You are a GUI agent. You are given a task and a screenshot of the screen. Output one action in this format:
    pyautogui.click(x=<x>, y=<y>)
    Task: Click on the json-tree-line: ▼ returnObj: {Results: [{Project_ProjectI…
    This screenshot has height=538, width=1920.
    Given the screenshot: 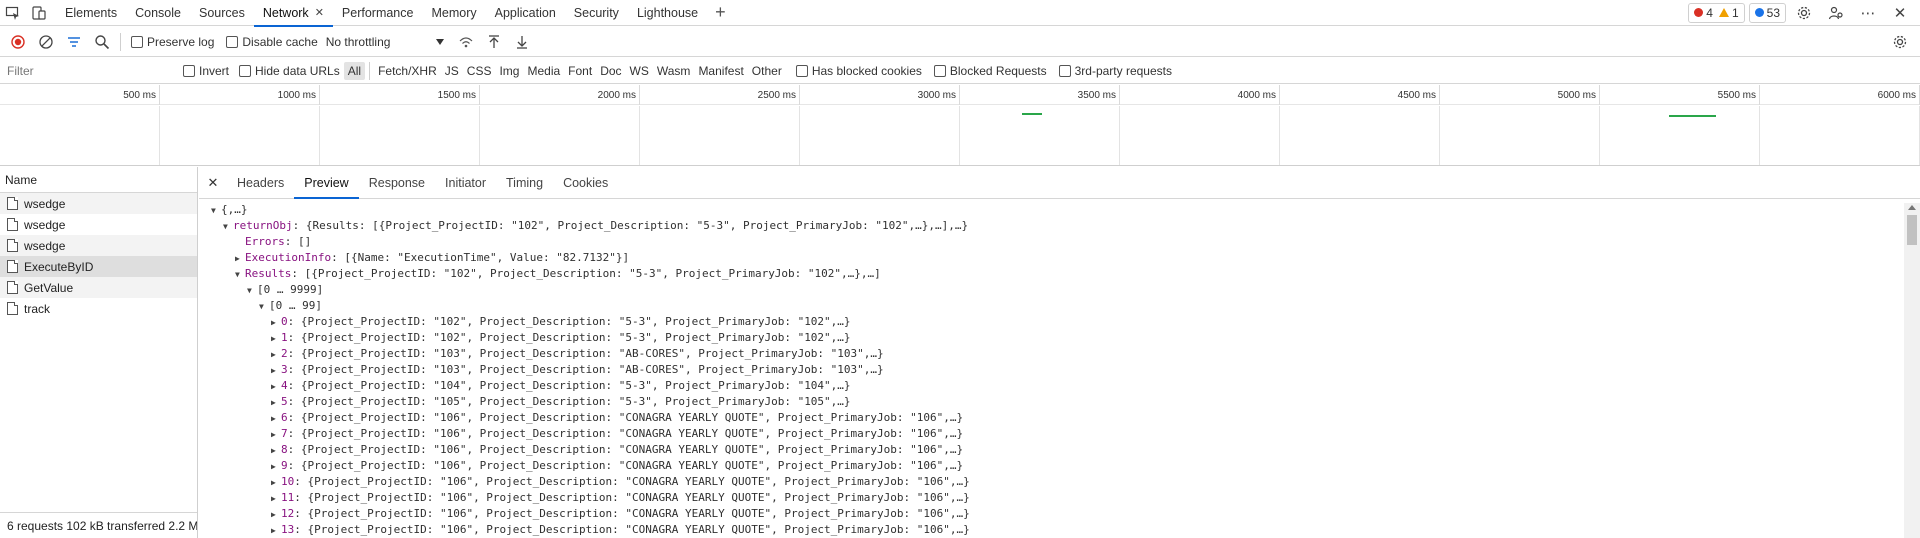 What is the action you would take?
    pyautogui.click(x=595, y=225)
    